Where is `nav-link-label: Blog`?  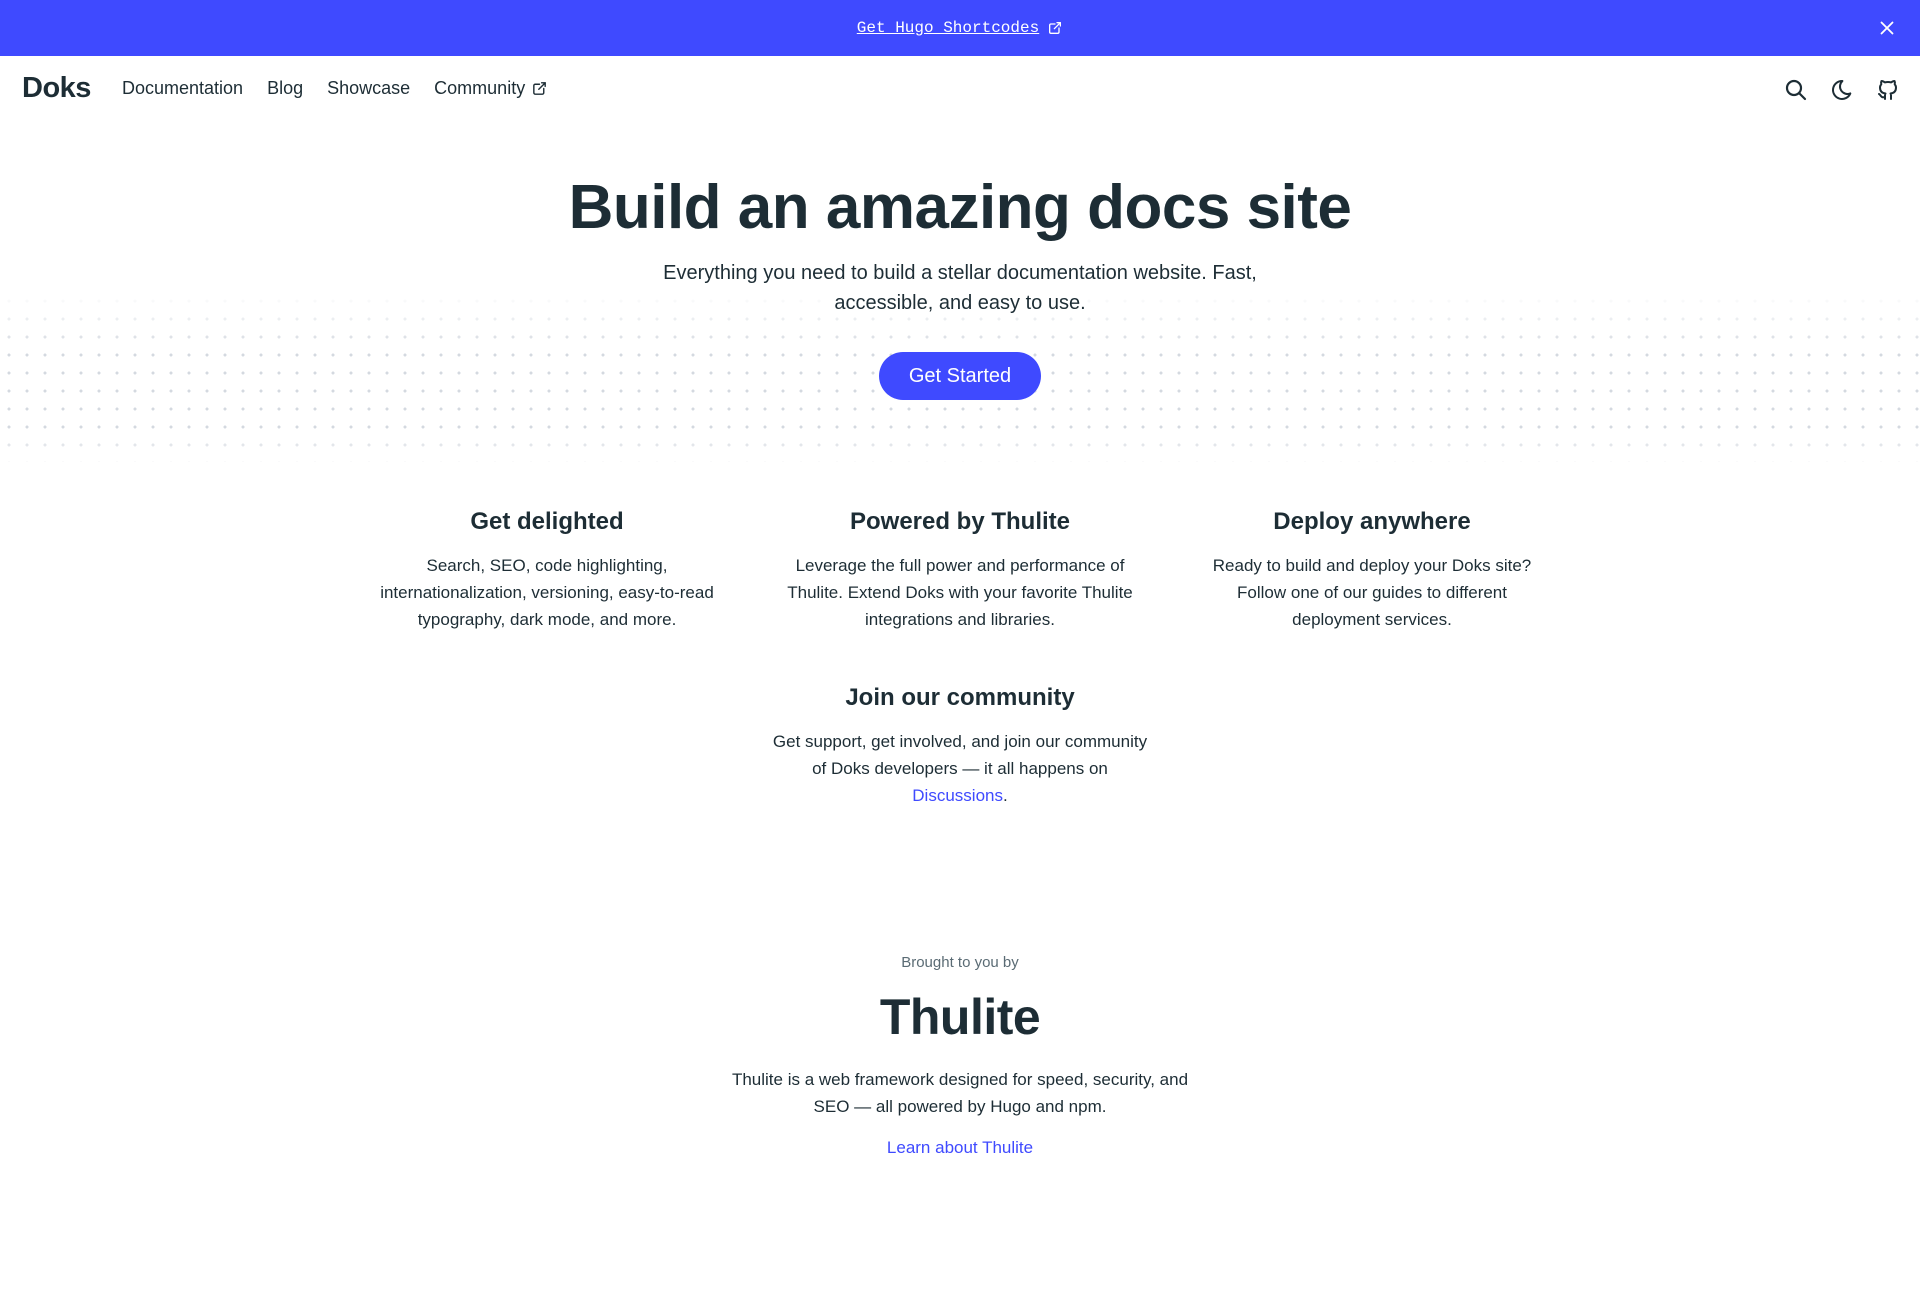 nav-link-label: Blog is located at coordinates (285, 88).